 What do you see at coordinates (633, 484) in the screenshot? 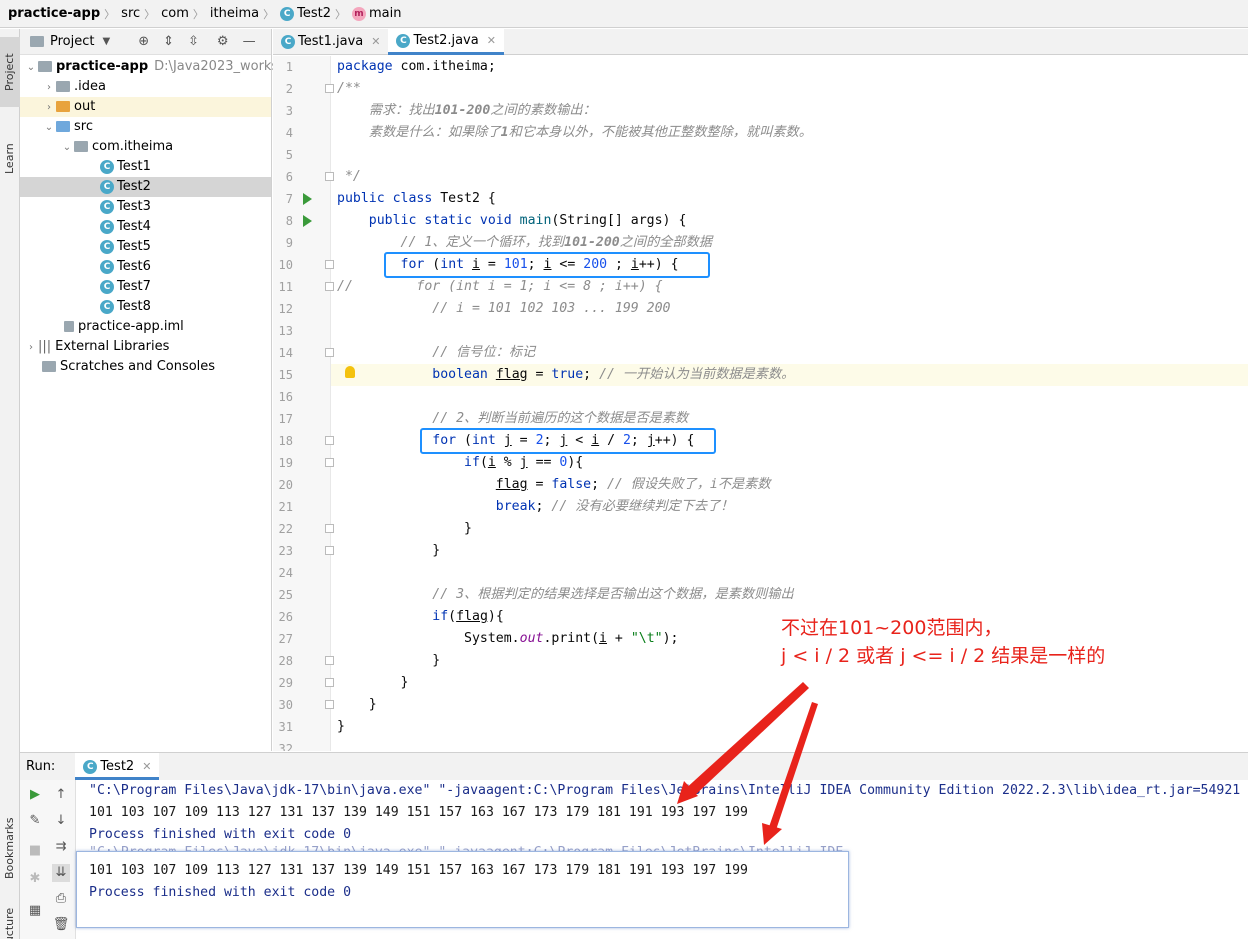
I see `code-line: flag = false; // 假设失败了，i不是素数` at bounding box center [633, 484].